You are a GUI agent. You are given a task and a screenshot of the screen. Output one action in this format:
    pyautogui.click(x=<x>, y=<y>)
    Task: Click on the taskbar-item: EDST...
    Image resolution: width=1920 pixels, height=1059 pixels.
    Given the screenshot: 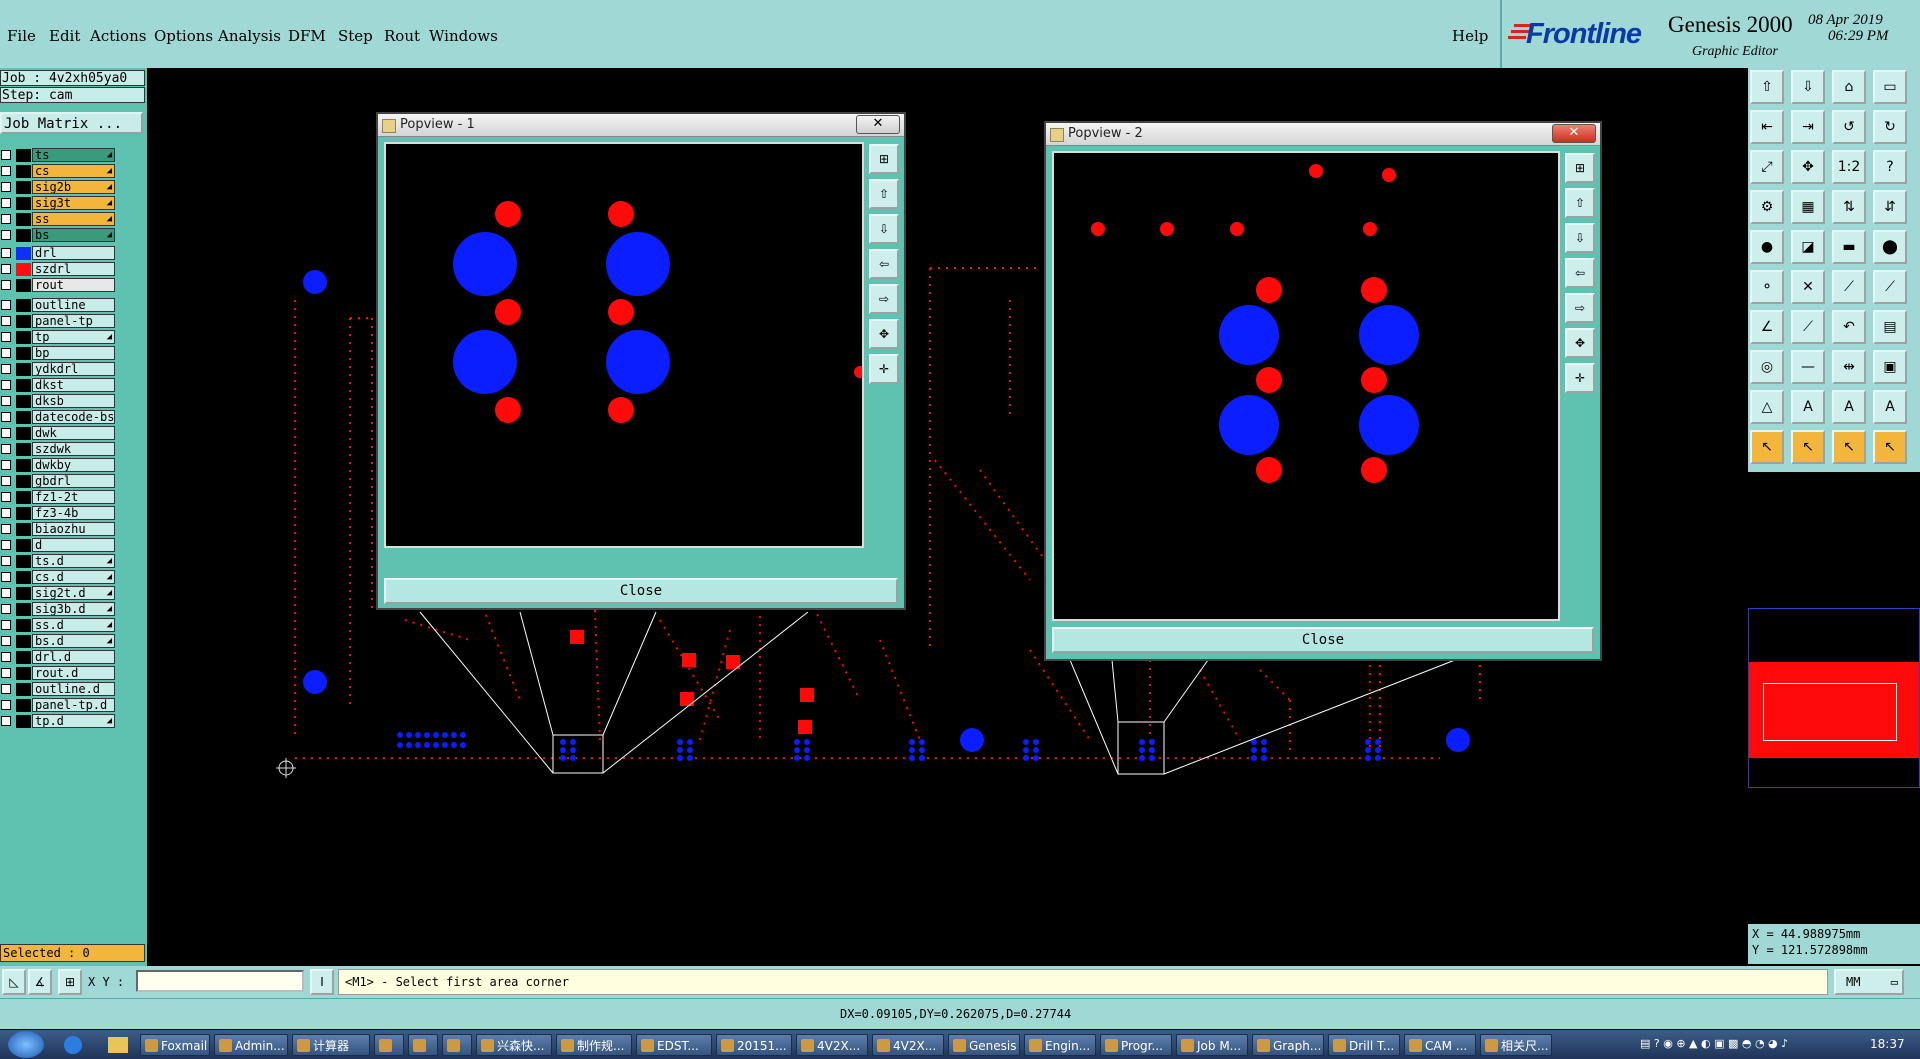 What is the action you would take?
    pyautogui.click(x=674, y=1045)
    